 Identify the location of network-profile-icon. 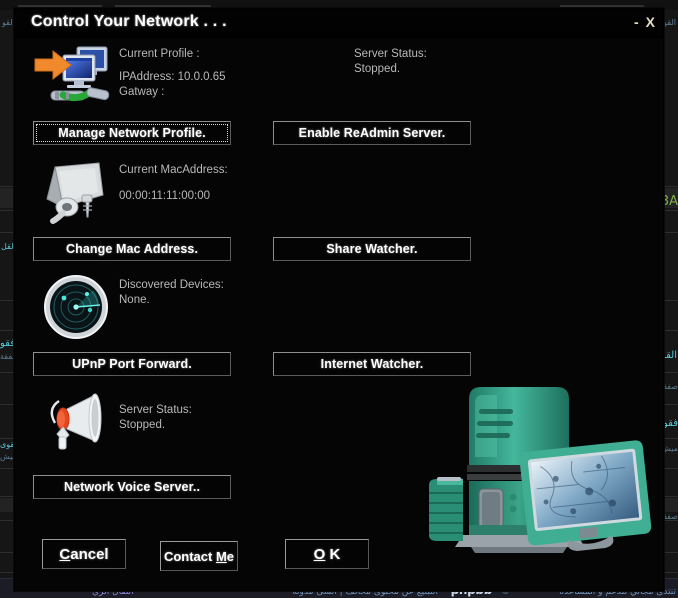
(76, 76).